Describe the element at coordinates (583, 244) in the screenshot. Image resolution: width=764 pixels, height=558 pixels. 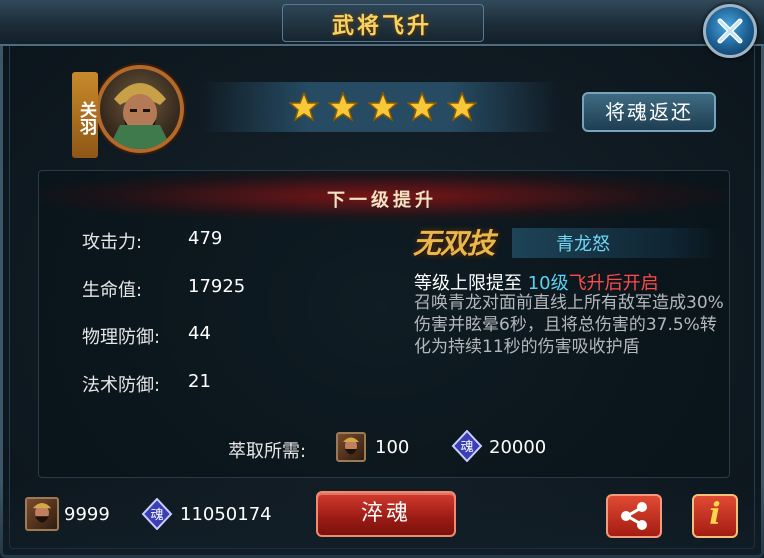
I see `skill-name: 青龙怒` at that location.